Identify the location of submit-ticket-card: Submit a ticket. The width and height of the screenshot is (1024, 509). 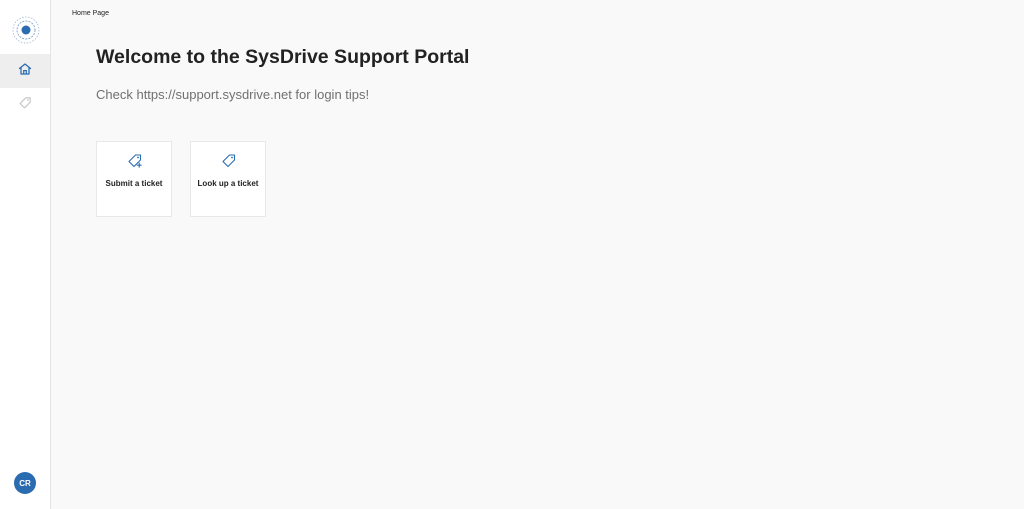
(134, 179).